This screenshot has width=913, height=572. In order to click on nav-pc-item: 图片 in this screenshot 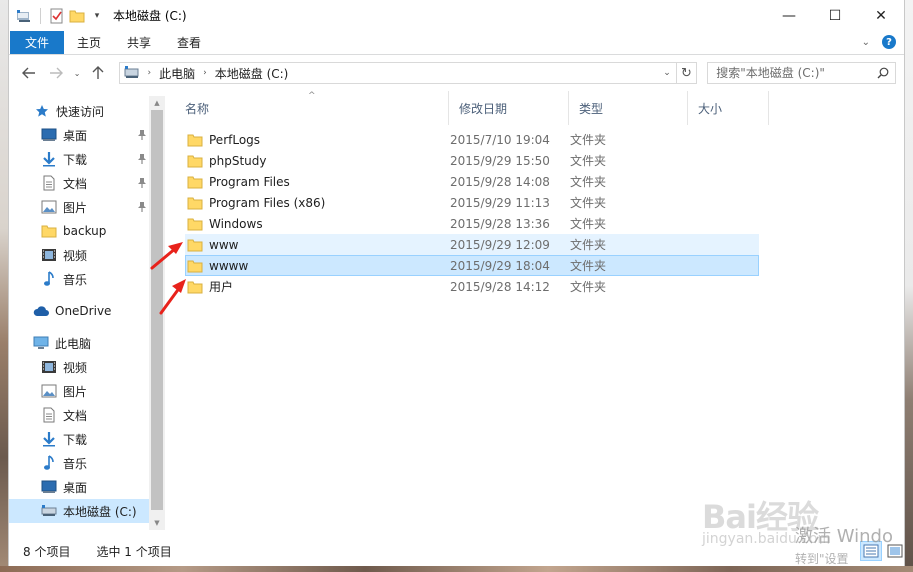, I will do `click(79, 391)`.